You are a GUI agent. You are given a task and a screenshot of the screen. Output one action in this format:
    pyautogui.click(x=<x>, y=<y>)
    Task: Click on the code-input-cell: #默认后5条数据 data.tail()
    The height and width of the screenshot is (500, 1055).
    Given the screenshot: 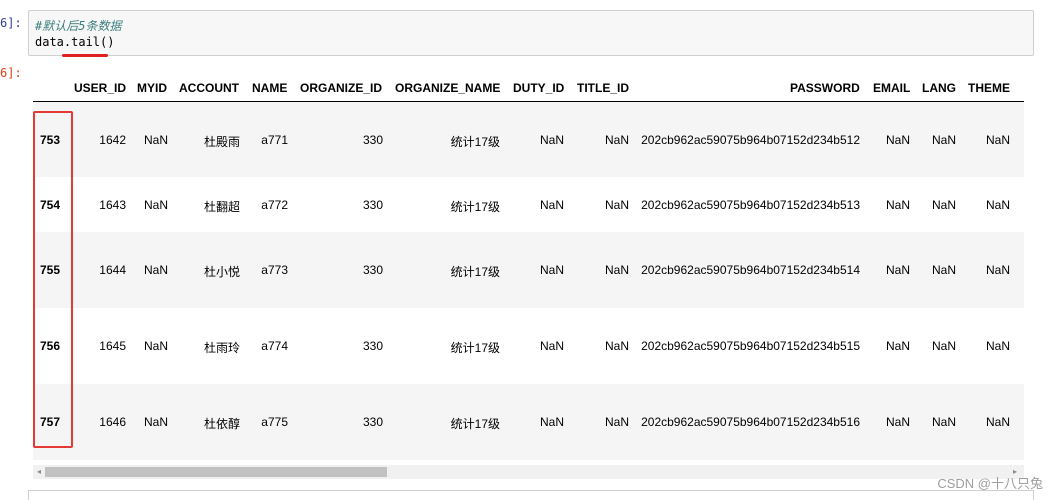 What is the action you would take?
    pyautogui.click(x=531, y=33)
    